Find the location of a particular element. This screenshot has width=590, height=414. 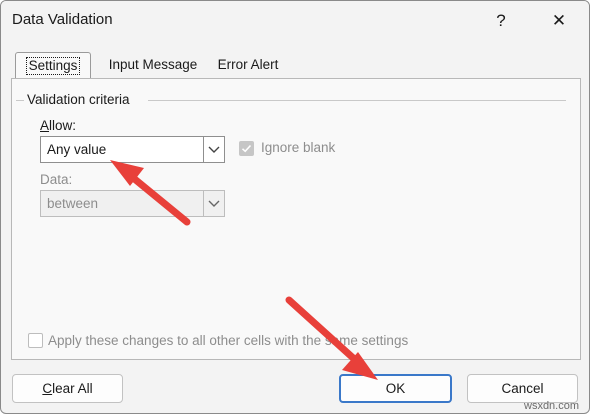

apply-all-checkbox is located at coordinates (35, 340).